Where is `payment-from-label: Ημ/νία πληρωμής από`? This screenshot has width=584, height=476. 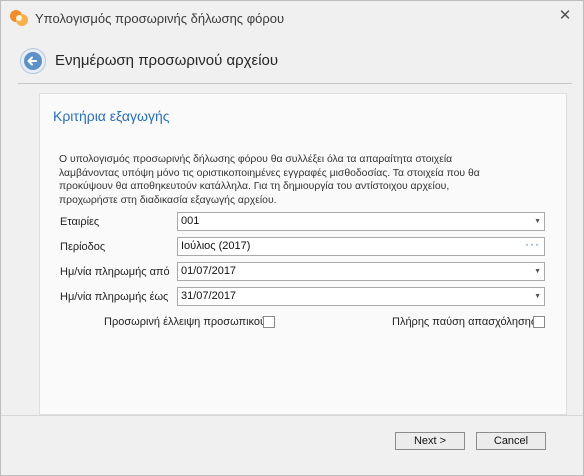
payment-from-label: Ημ/νία πληρωμής από is located at coordinates (115, 272).